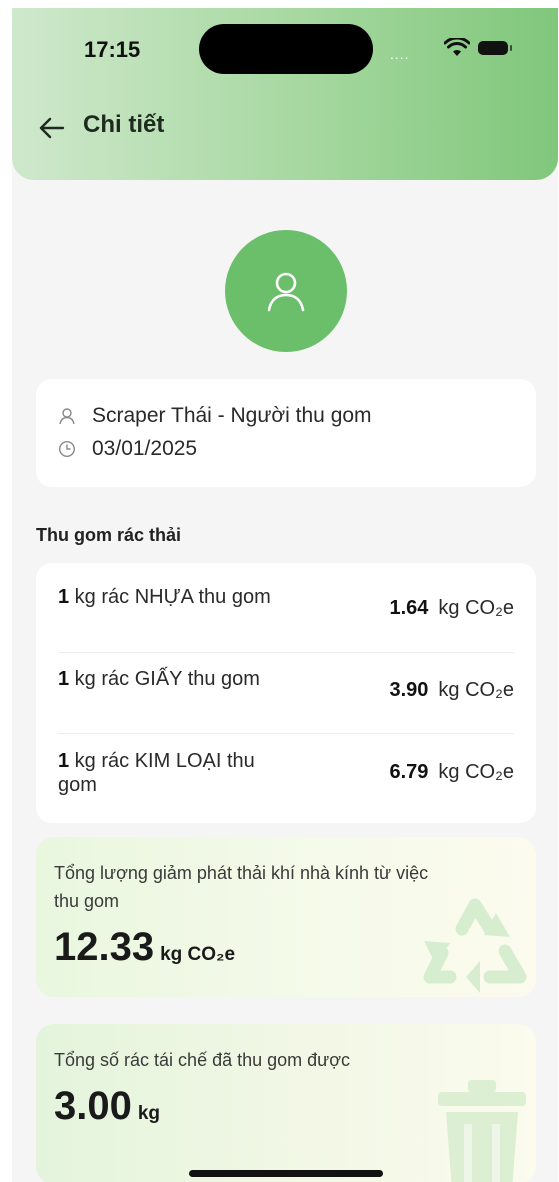  Describe the element at coordinates (124, 124) in the screenshot. I see `page-title: Chi tiết` at that location.